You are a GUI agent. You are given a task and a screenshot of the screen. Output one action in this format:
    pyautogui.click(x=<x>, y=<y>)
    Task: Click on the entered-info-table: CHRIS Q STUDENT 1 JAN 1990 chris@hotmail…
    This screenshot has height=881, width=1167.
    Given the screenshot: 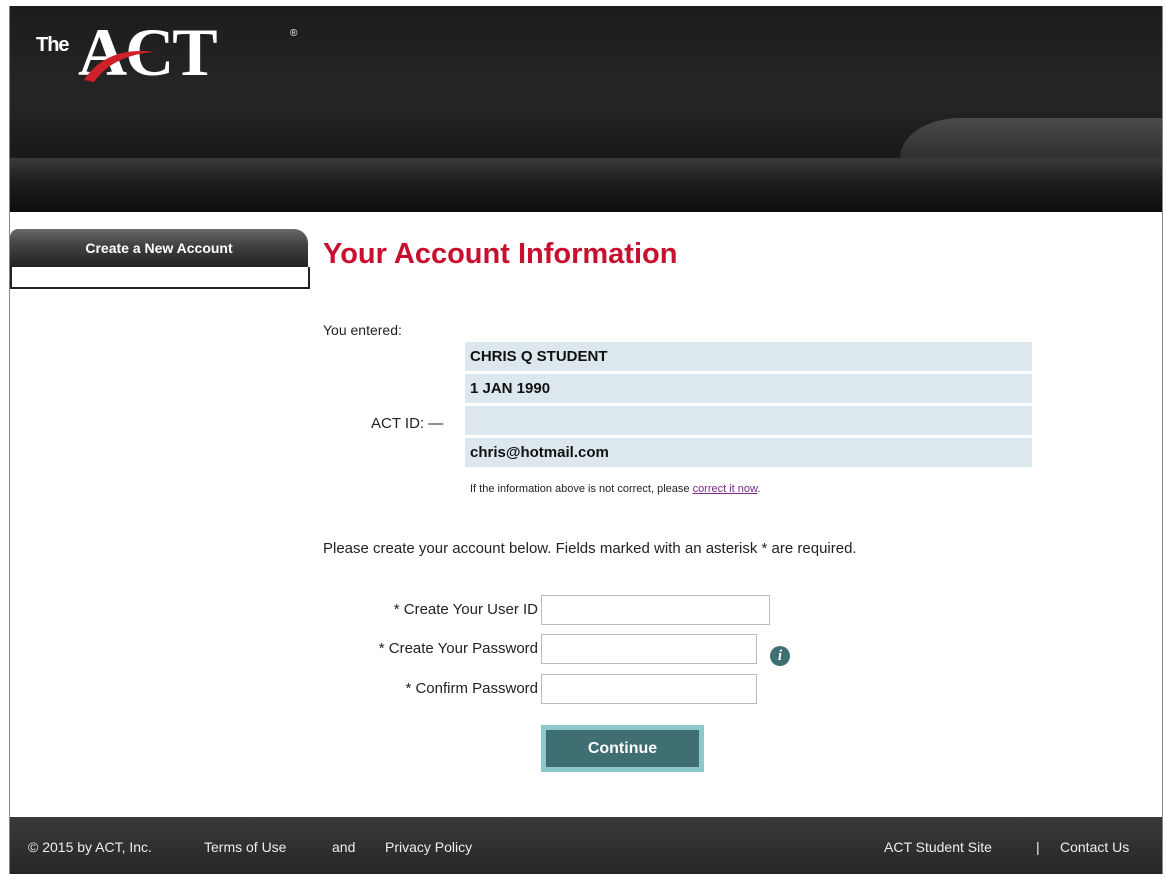 What is the action you would take?
    pyautogui.click(x=748, y=406)
    